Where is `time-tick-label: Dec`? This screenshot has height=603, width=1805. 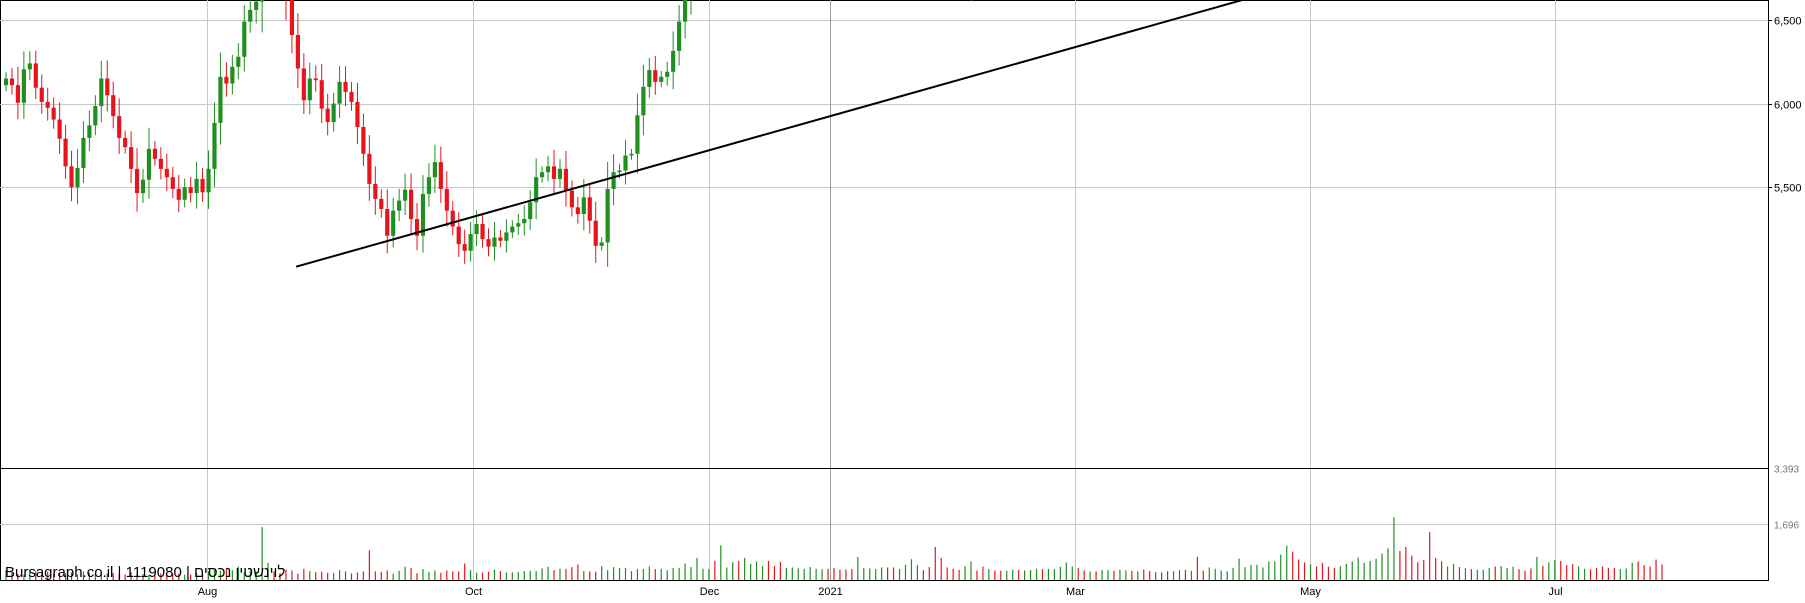 time-tick-label: Dec is located at coordinates (710, 592).